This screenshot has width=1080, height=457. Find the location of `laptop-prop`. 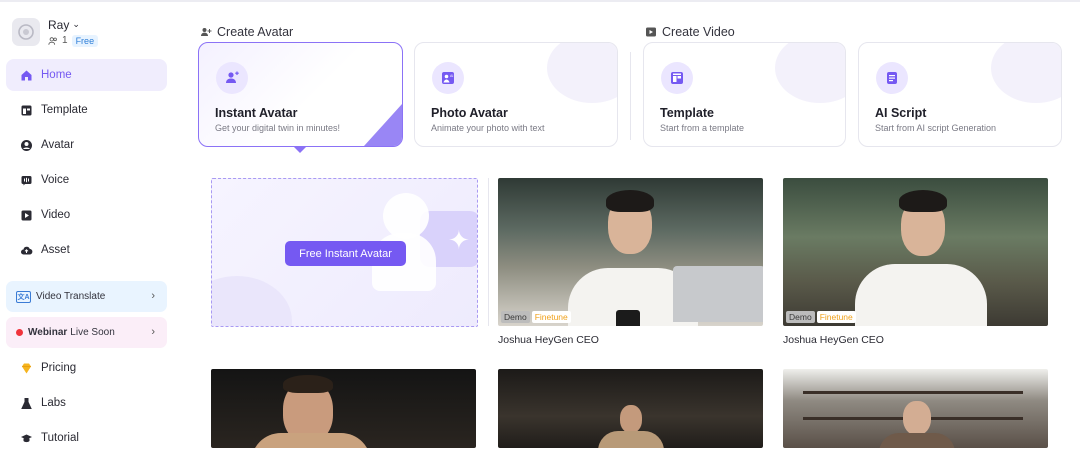

laptop-prop is located at coordinates (718, 294).